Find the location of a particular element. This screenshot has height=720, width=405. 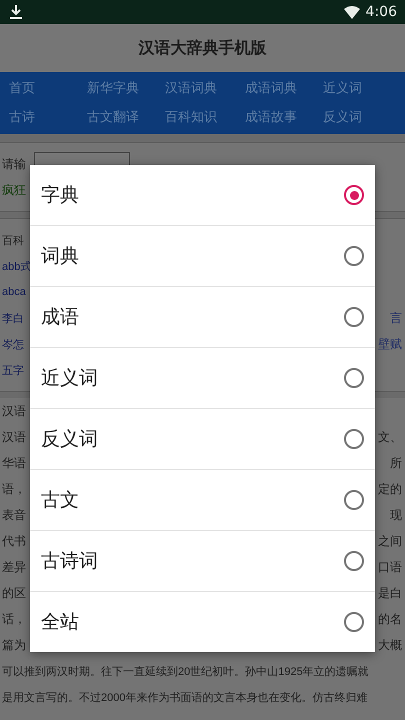

dialog-option: 全站 is located at coordinates (202, 622).